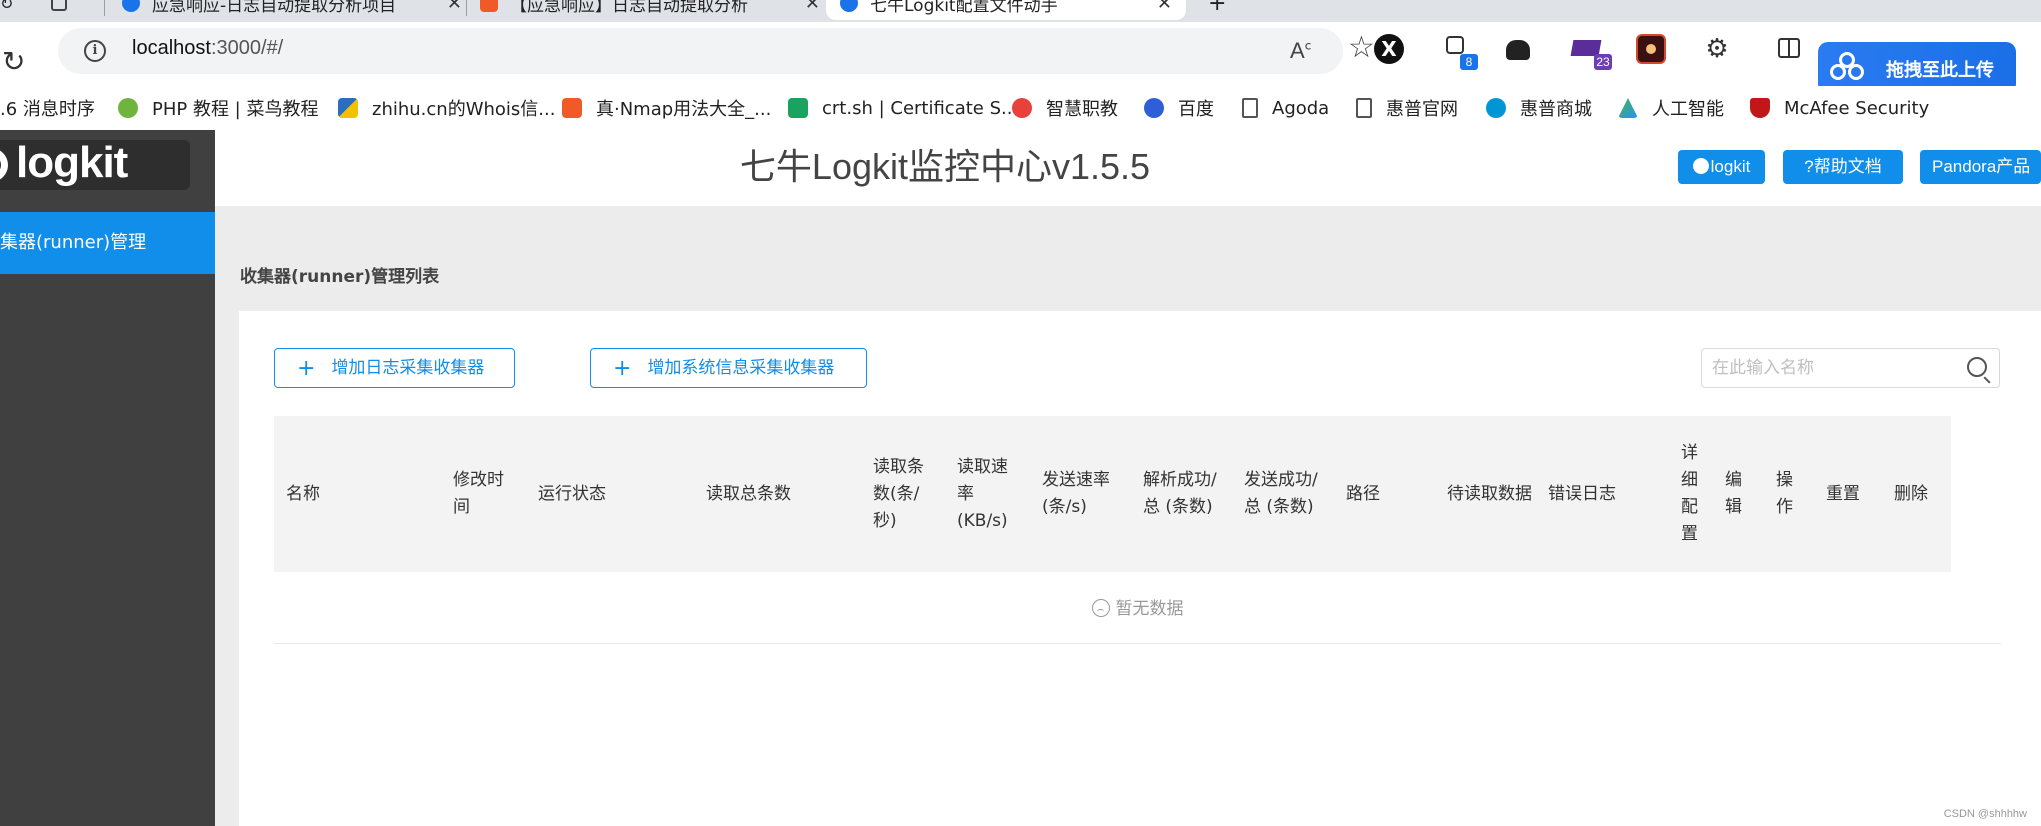 Image resolution: width=2041 pixels, height=826 pixels. What do you see at coordinates (1848, 68) in the screenshot?
I see `cloud-icon` at bounding box center [1848, 68].